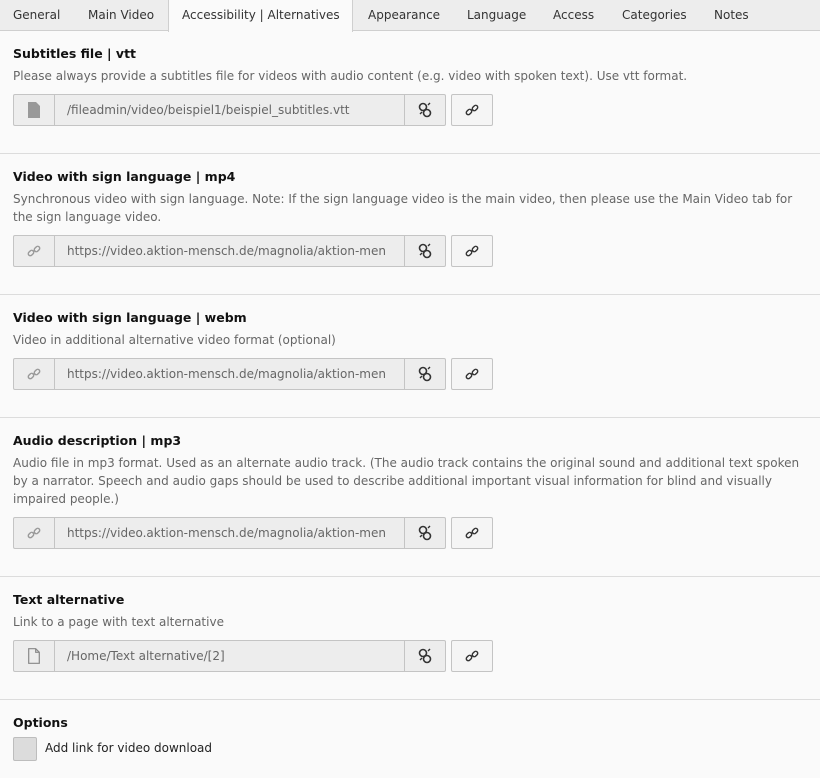 Image resolution: width=820 pixels, height=778 pixels. Describe the element at coordinates (97, 440) in the screenshot. I see `section-title: Audio description | mp3` at that location.